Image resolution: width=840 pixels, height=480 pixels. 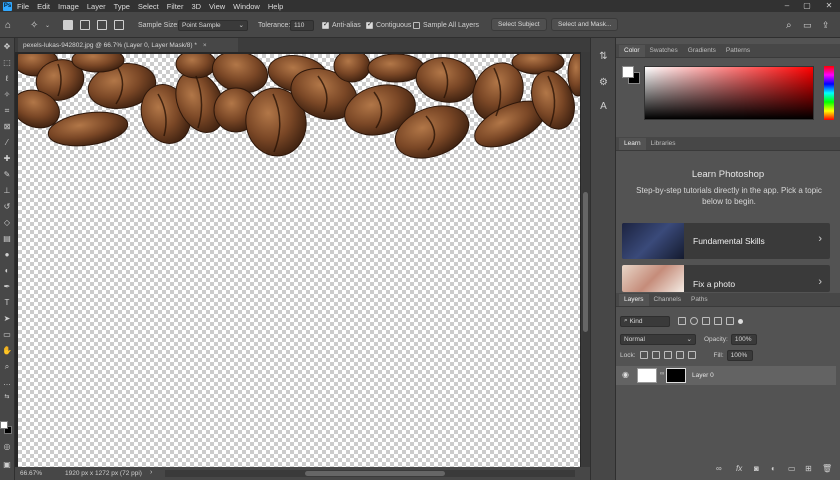 What do you see at coordinates (807, 25) in the screenshot?
I see `workspace-icon: ▭` at bounding box center [807, 25].